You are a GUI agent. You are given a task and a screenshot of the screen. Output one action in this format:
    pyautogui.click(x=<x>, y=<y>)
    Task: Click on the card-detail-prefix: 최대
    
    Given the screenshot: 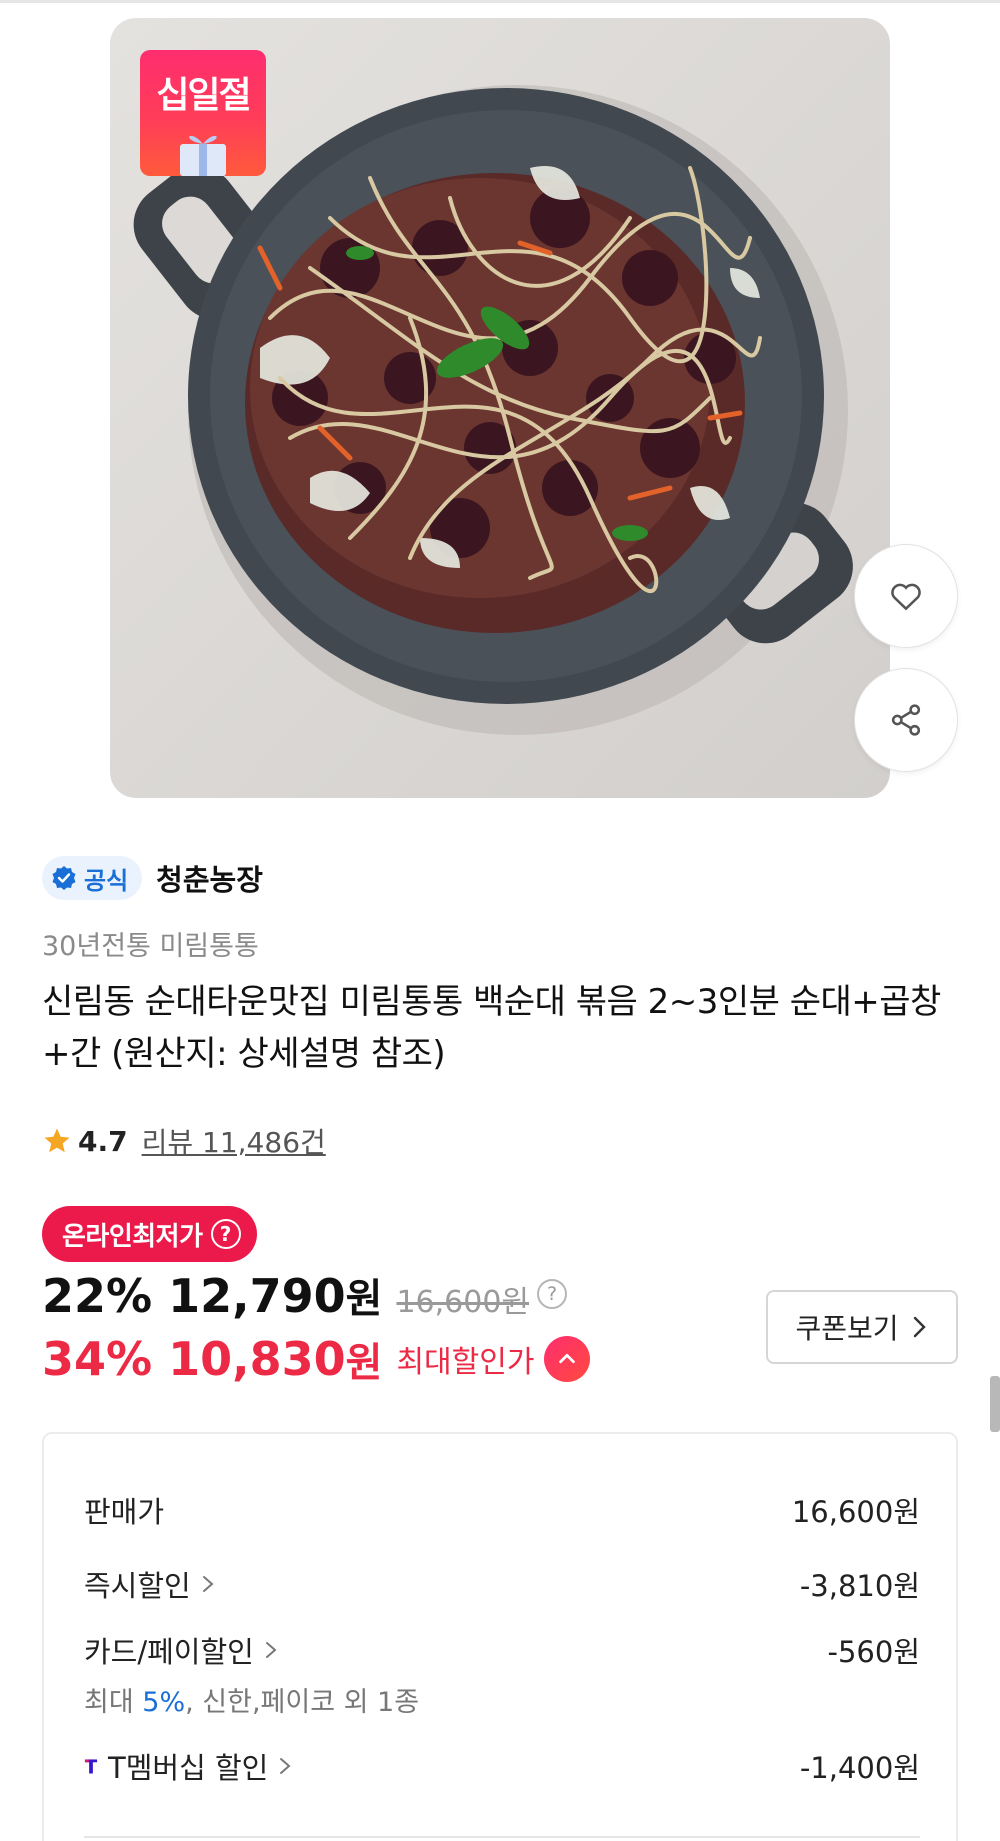 What is the action you would take?
    pyautogui.click(x=113, y=1702)
    